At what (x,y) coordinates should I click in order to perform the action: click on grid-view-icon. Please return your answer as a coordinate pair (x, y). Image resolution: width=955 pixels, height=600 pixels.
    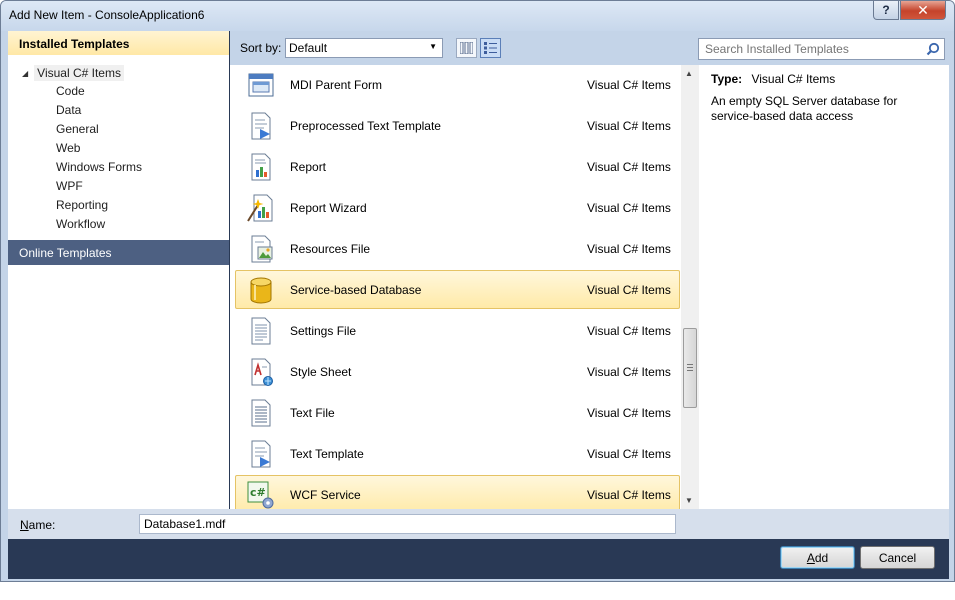
    Looking at the image, I should click on (466, 48).